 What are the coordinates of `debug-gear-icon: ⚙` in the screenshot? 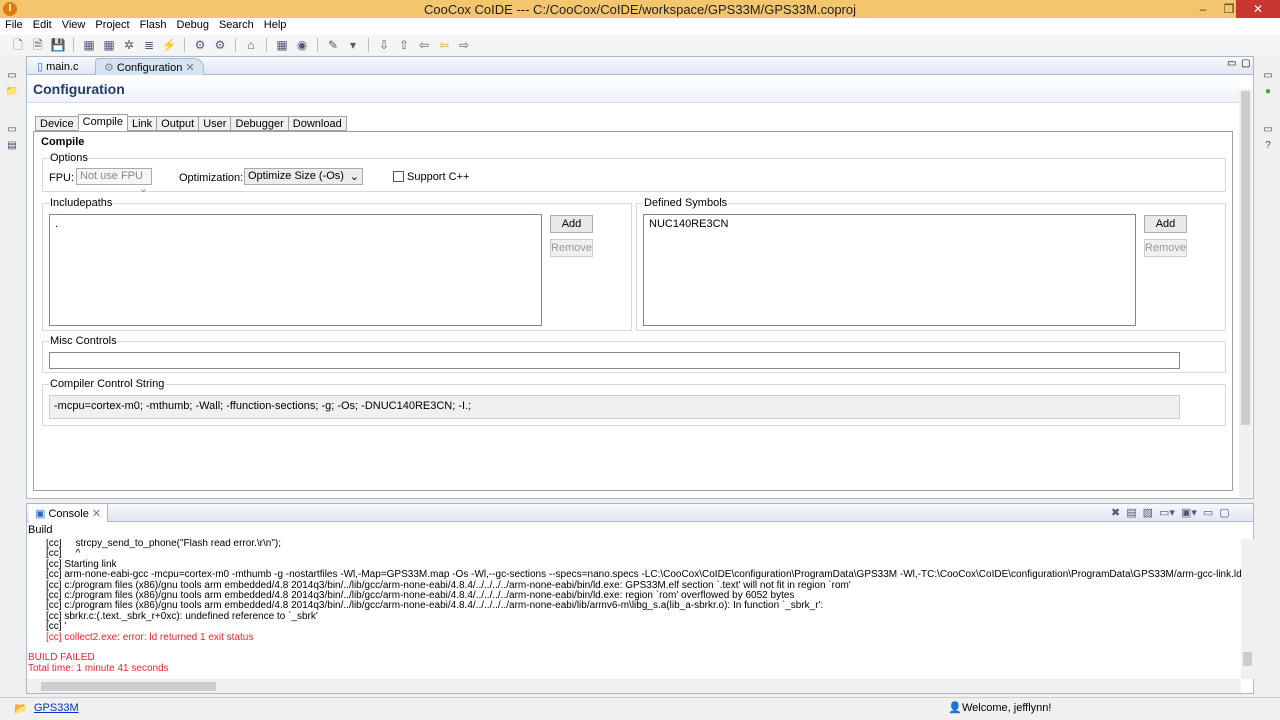 It's located at (220, 45).